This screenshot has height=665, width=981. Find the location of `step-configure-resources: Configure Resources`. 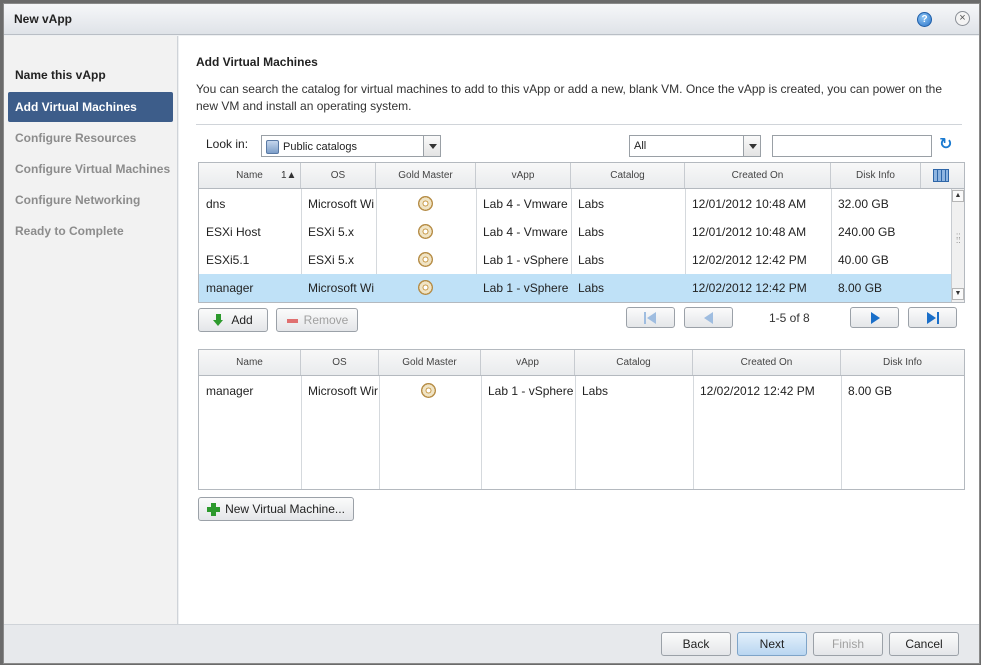

step-configure-resources: Configure Resources is located at coordinates (76, 138).